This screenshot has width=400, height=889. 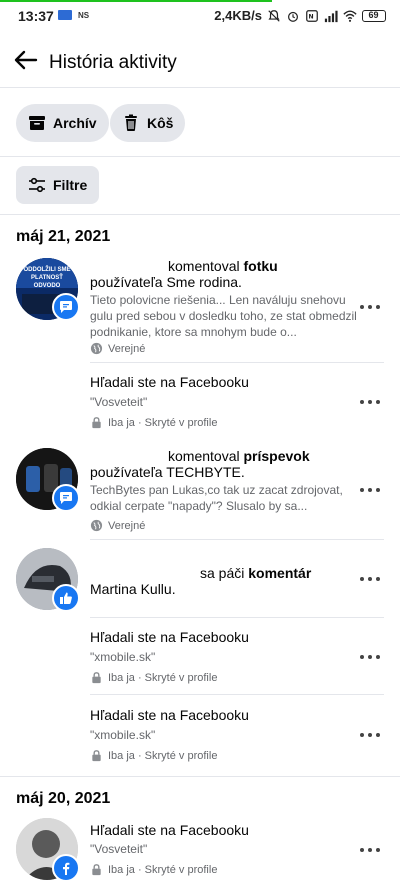 What do you see at coordinates (200, 16) in the screenshot?
I see `status-bar: 13:37 NS 2,4KB/s N 69` at bounding box center [200, 16].